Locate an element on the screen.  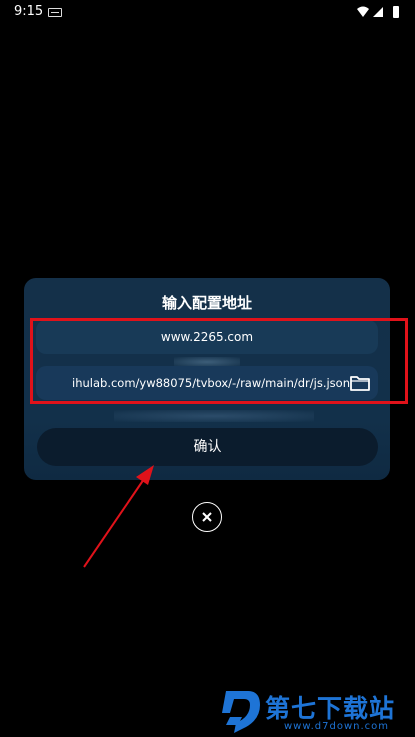
status-bar: 9:15 is located at coordinates (207, 12).